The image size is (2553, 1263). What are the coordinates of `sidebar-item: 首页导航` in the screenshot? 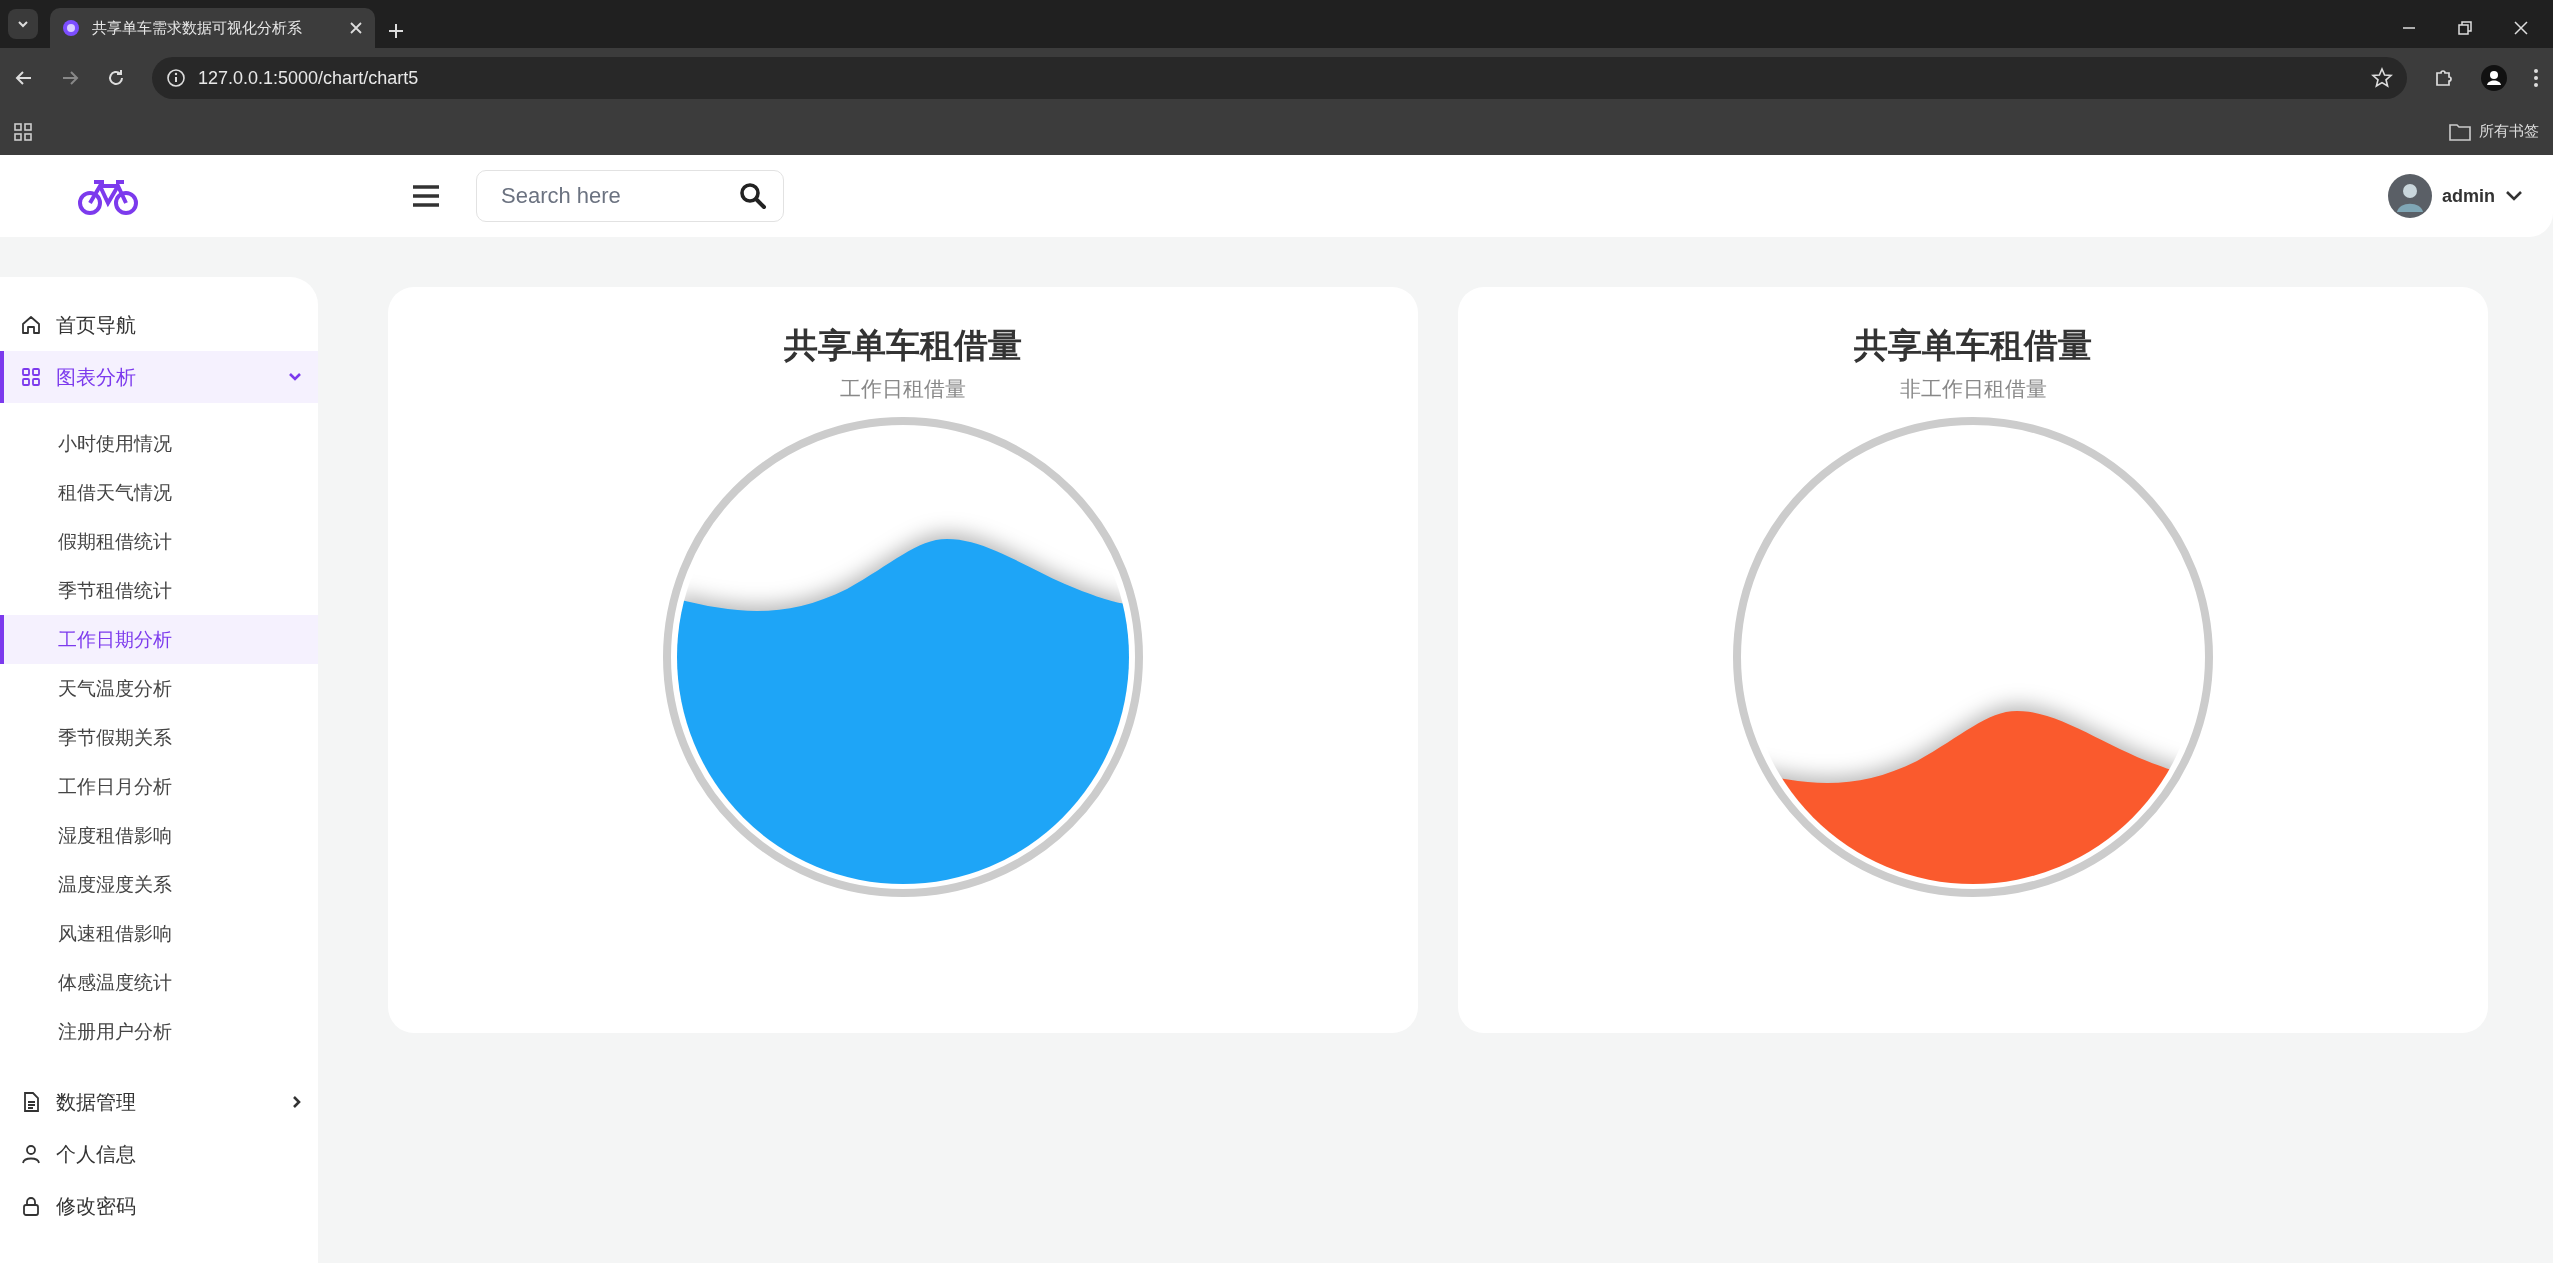 It's located at (159, 325).